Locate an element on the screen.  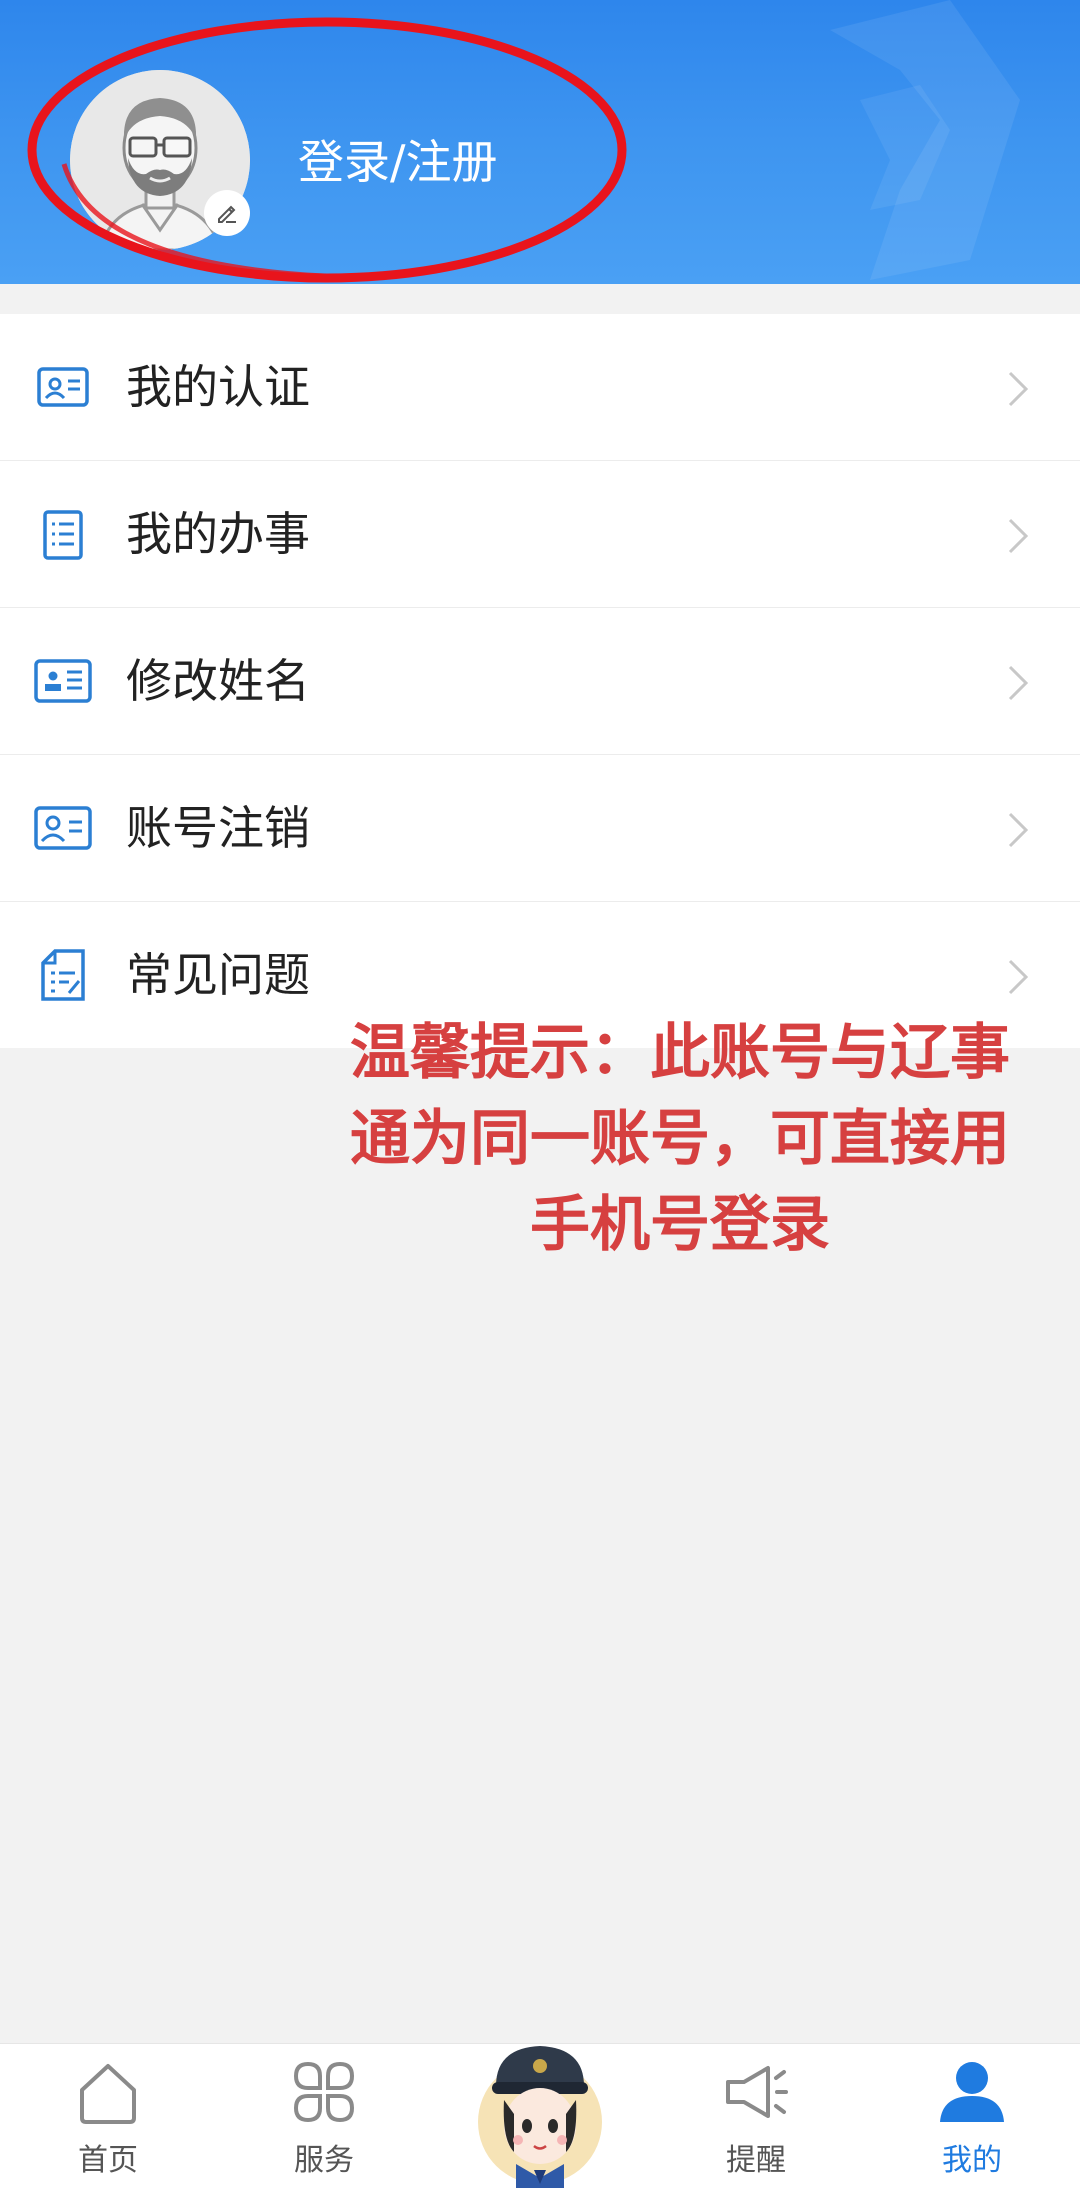
menu-item-certification: 我的认证 is located at coordinates (540, 387).